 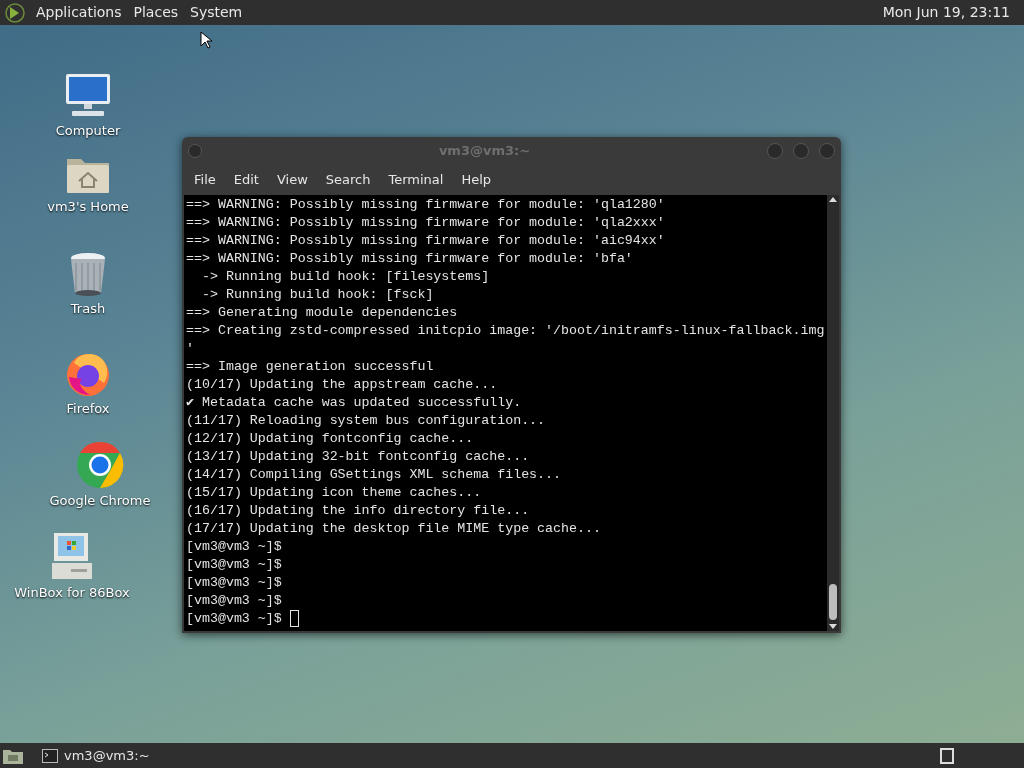 What do you see at coordinates (348, 180) in the screenshot?
I see `terminal-menu: Search` at bounding box center [348, 180].